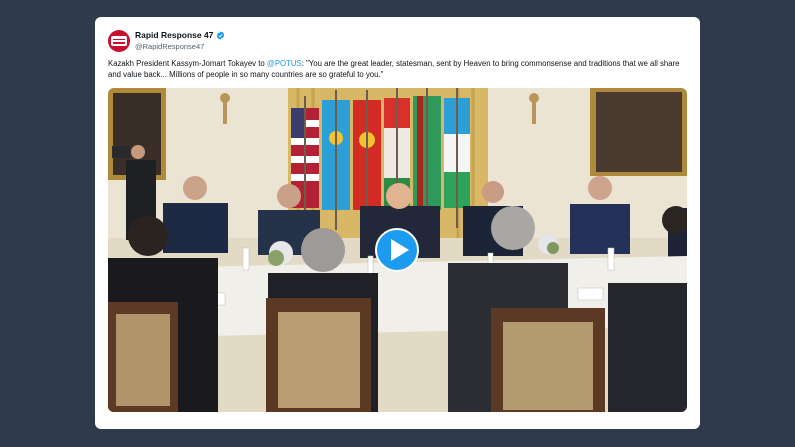 Image resolution: width=795 pixels, height=447 pixels. Describe the element at coordinates (284, 63) in the screenshot. I see `mention-link: @POTUS` at that location.